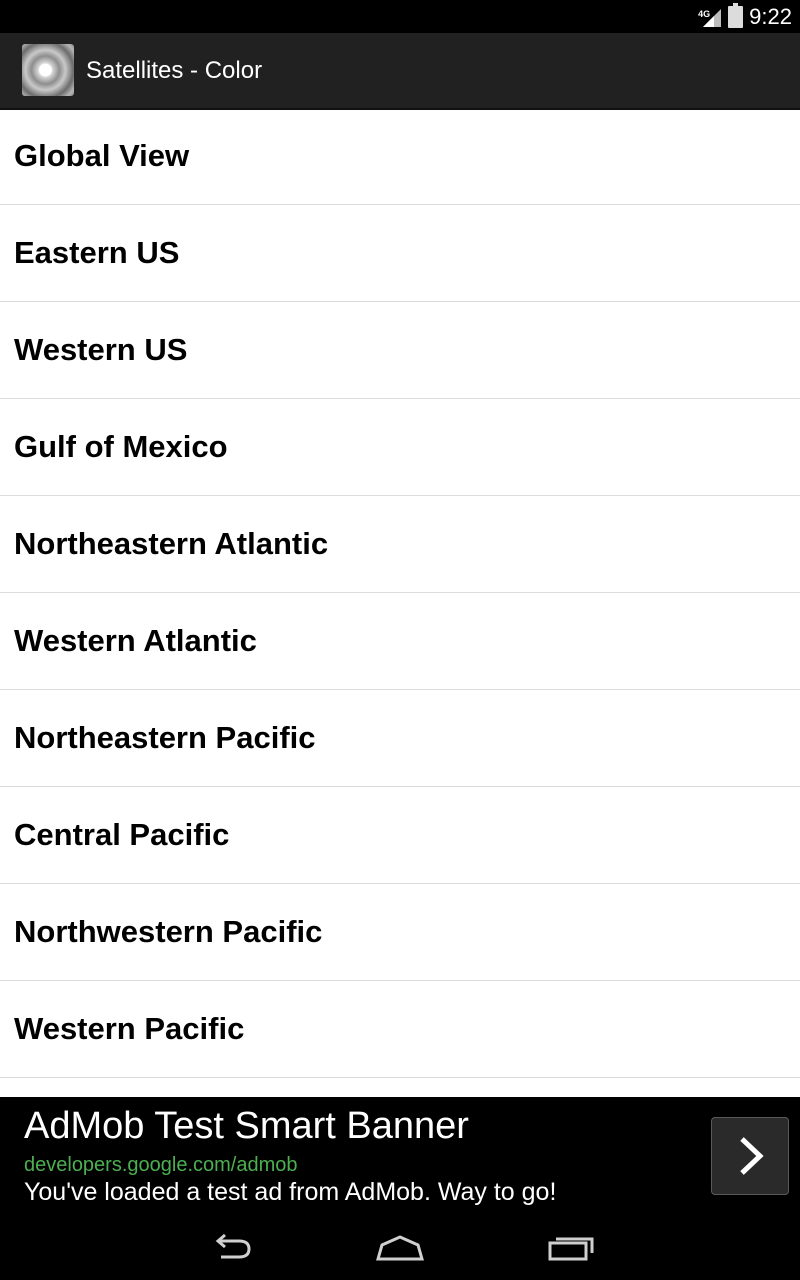 This screenshot has height=1280, width=800. I want to click on list-item-global-view: Global View, so click(400, 156).